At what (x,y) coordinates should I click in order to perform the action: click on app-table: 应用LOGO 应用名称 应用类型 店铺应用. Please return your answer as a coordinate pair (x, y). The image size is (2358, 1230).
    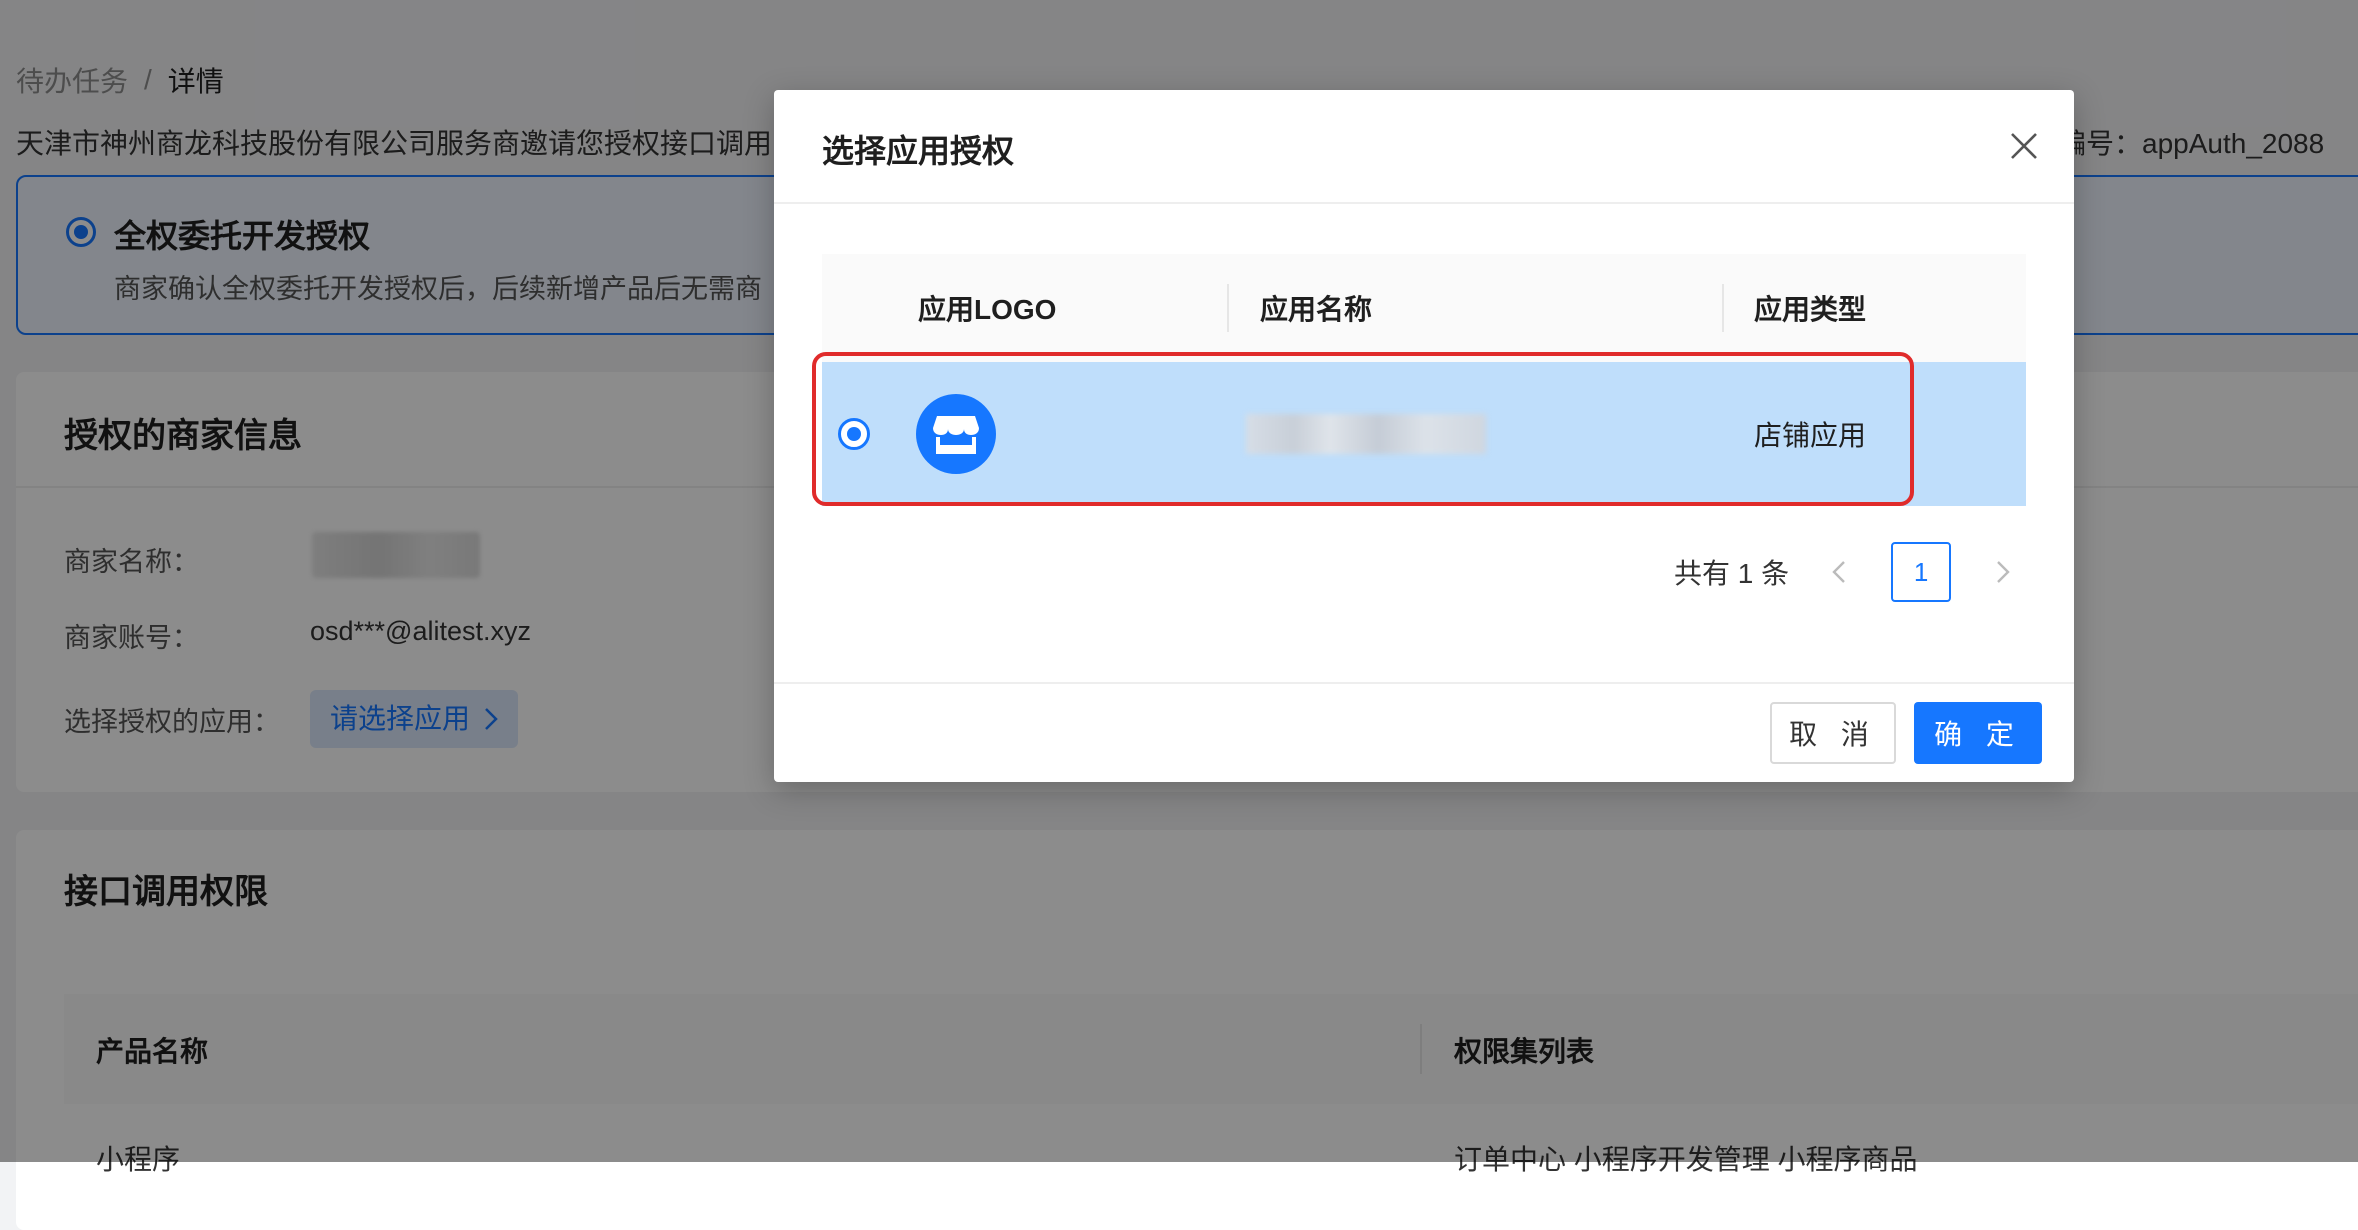
    Looking at the image, I should click on (1424, 380).